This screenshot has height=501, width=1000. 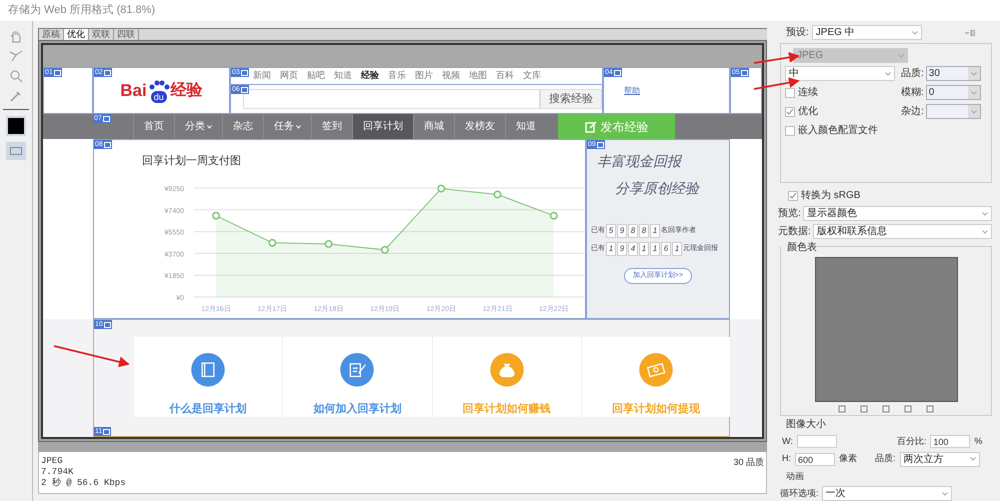 I want to click on feature-link: 如何加入回享计划, so click(x=357, y=408).